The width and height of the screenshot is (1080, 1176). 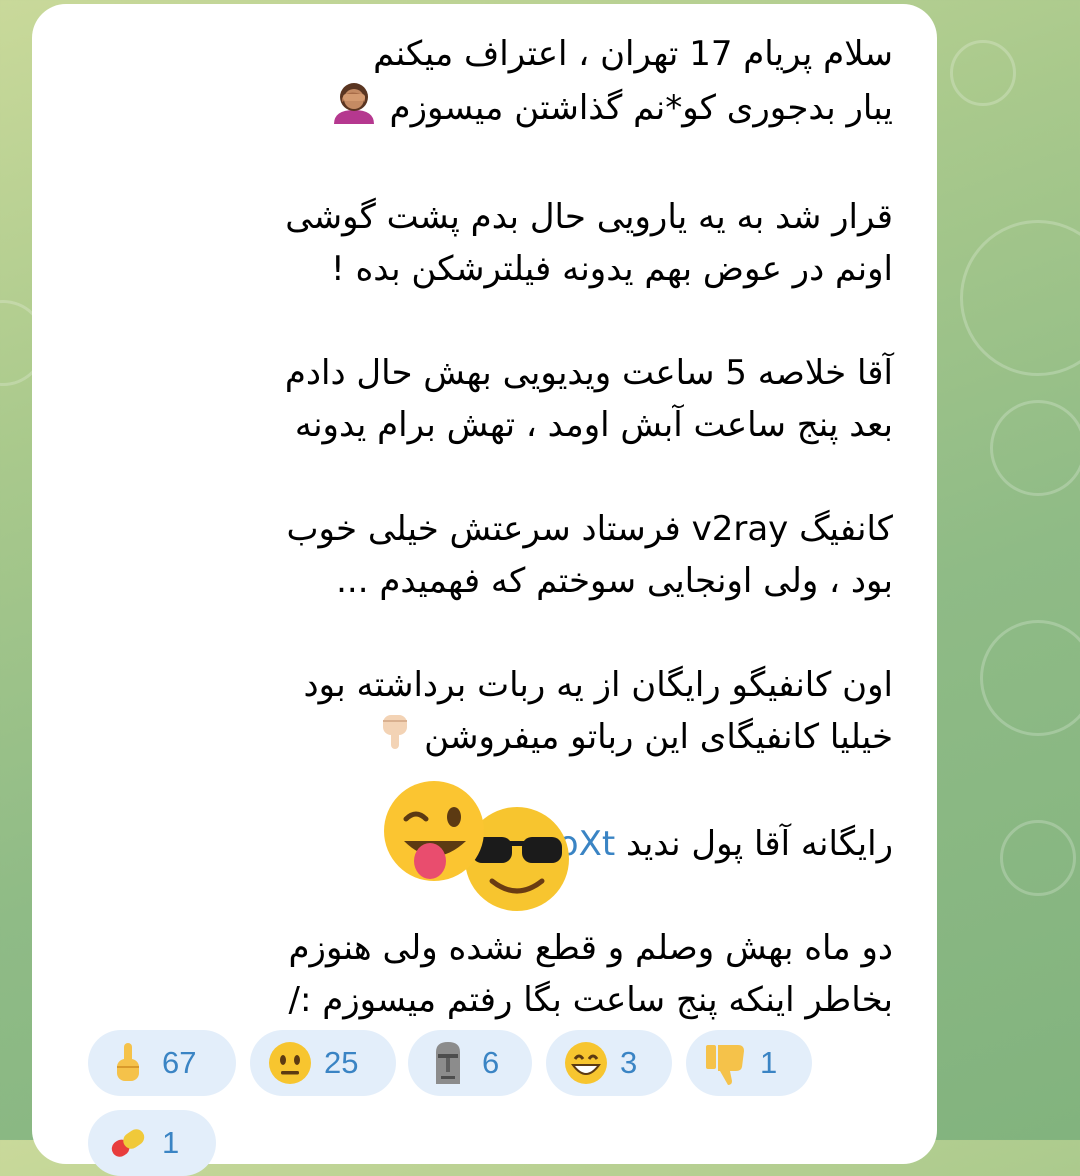 I want to click on reaction-button: 6, so click(x=470, y=1063).